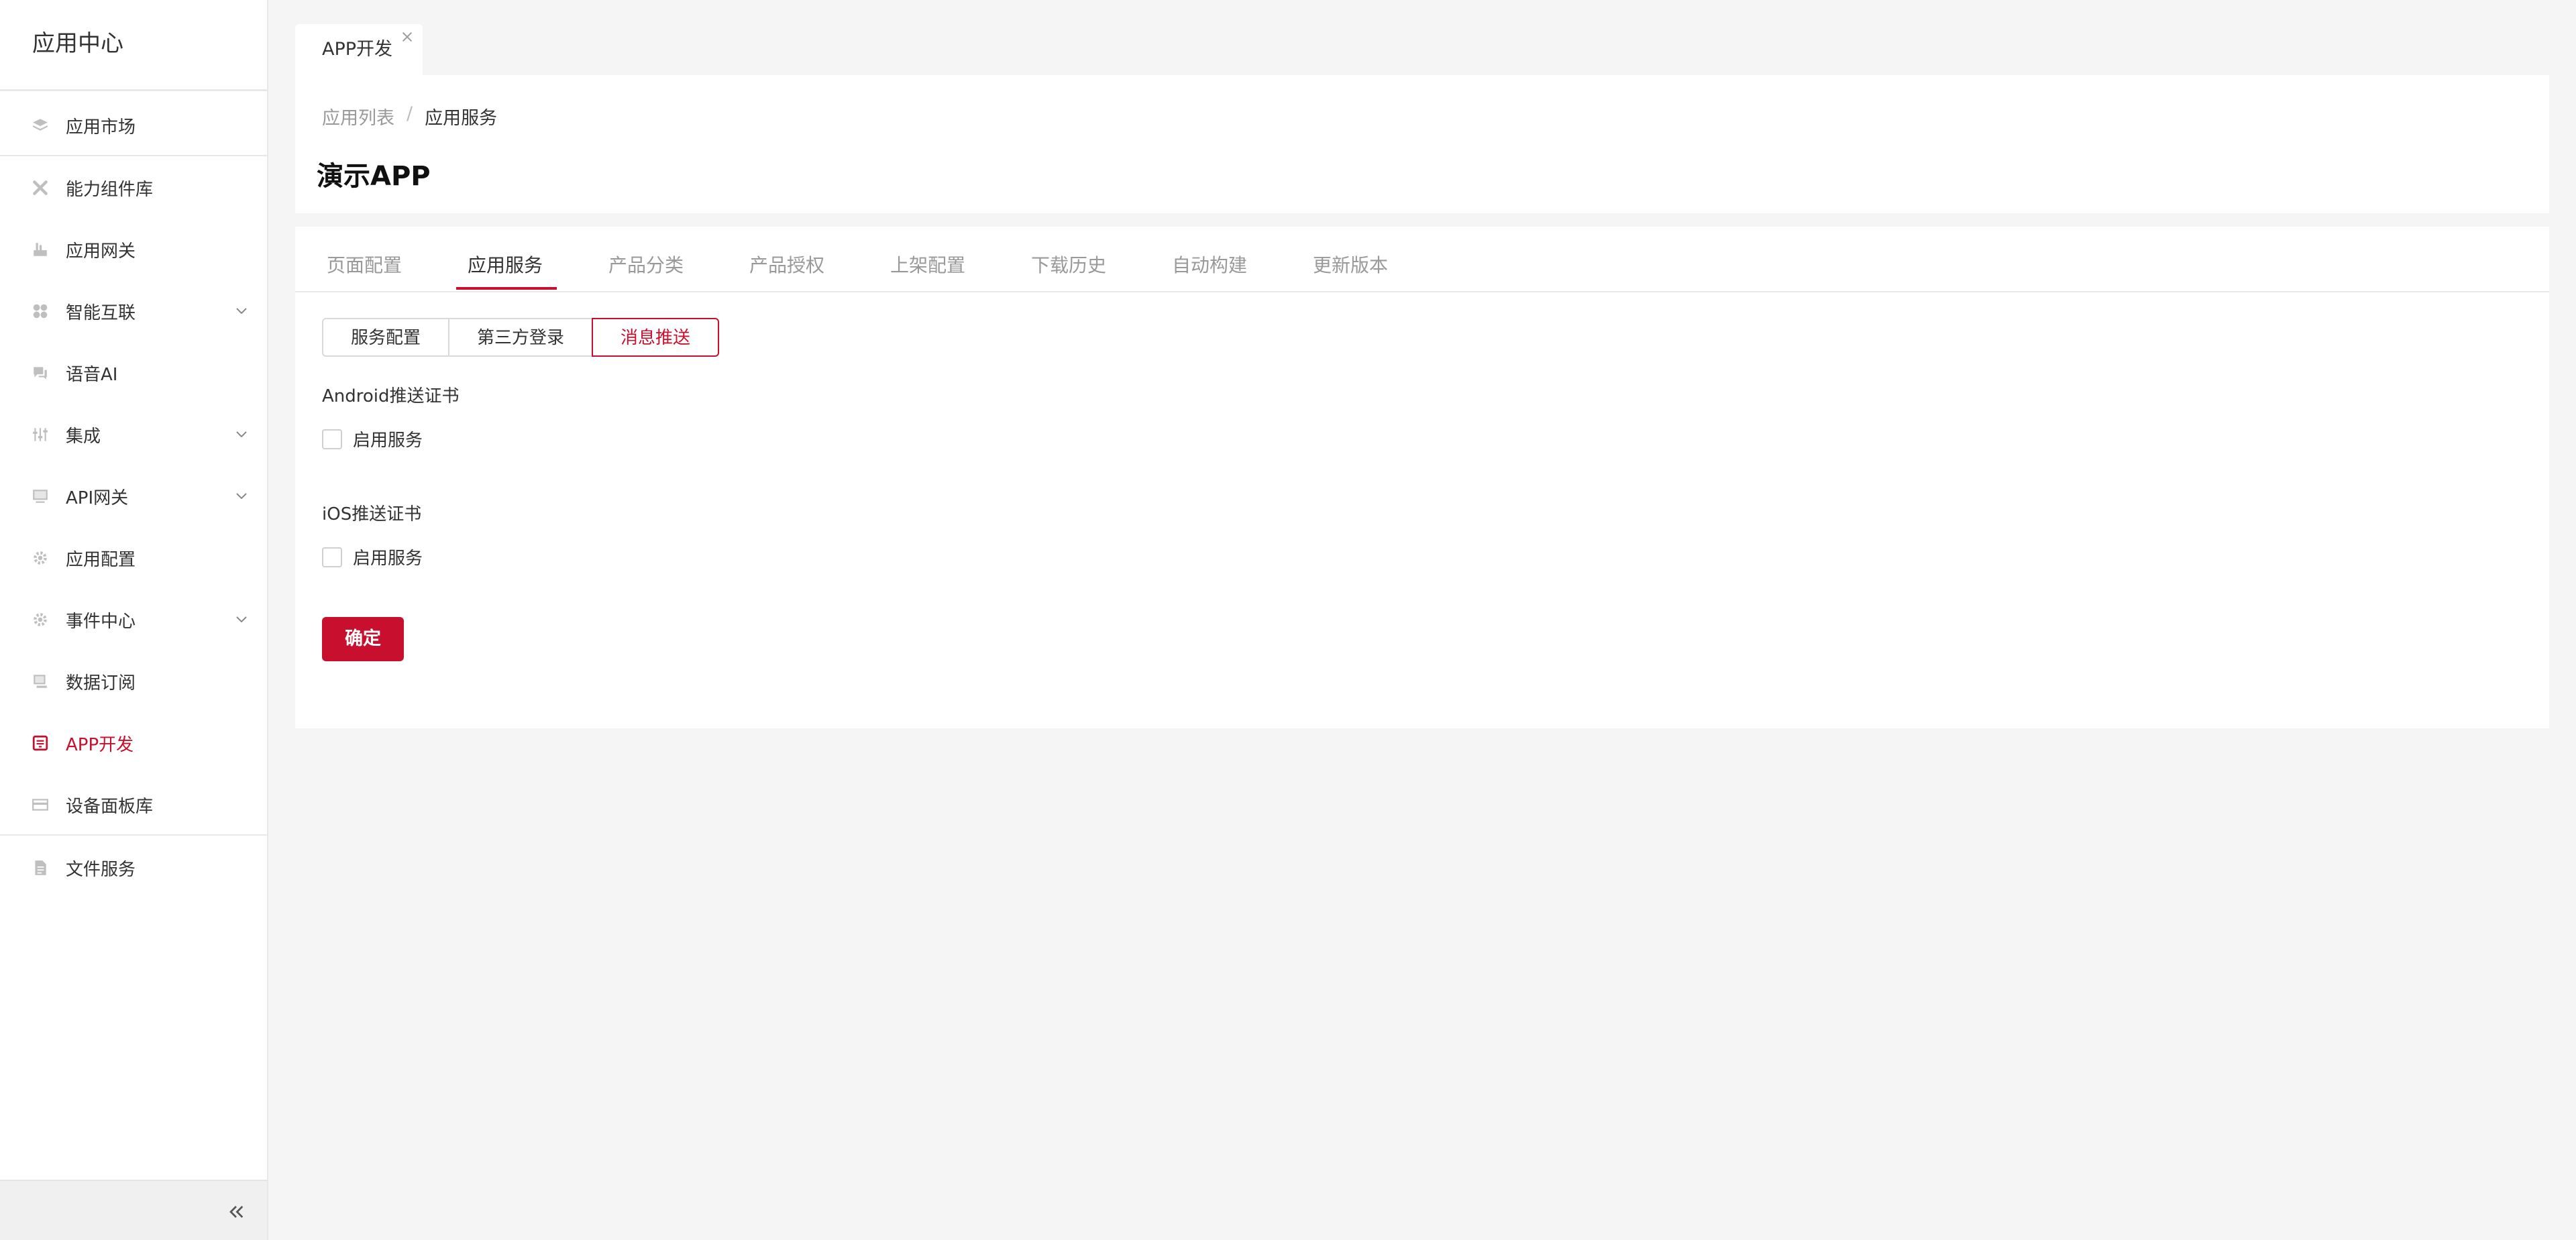 This screenshot has height=1240, width=2576. I want to click on breadcrumb-current: 应用服务, so click(461, 119).